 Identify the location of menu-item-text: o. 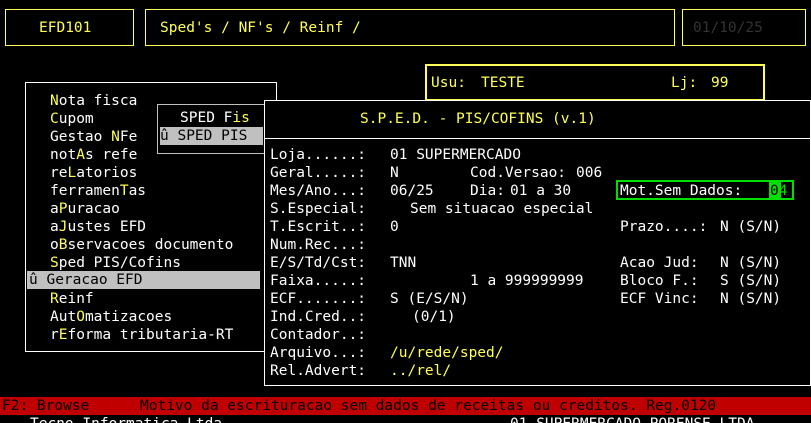
(54, 245).